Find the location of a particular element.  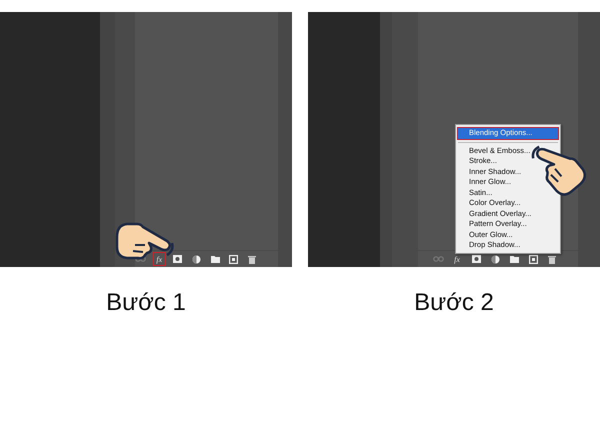

step-caption: Bước 1 is located at coordinates (146, 303).